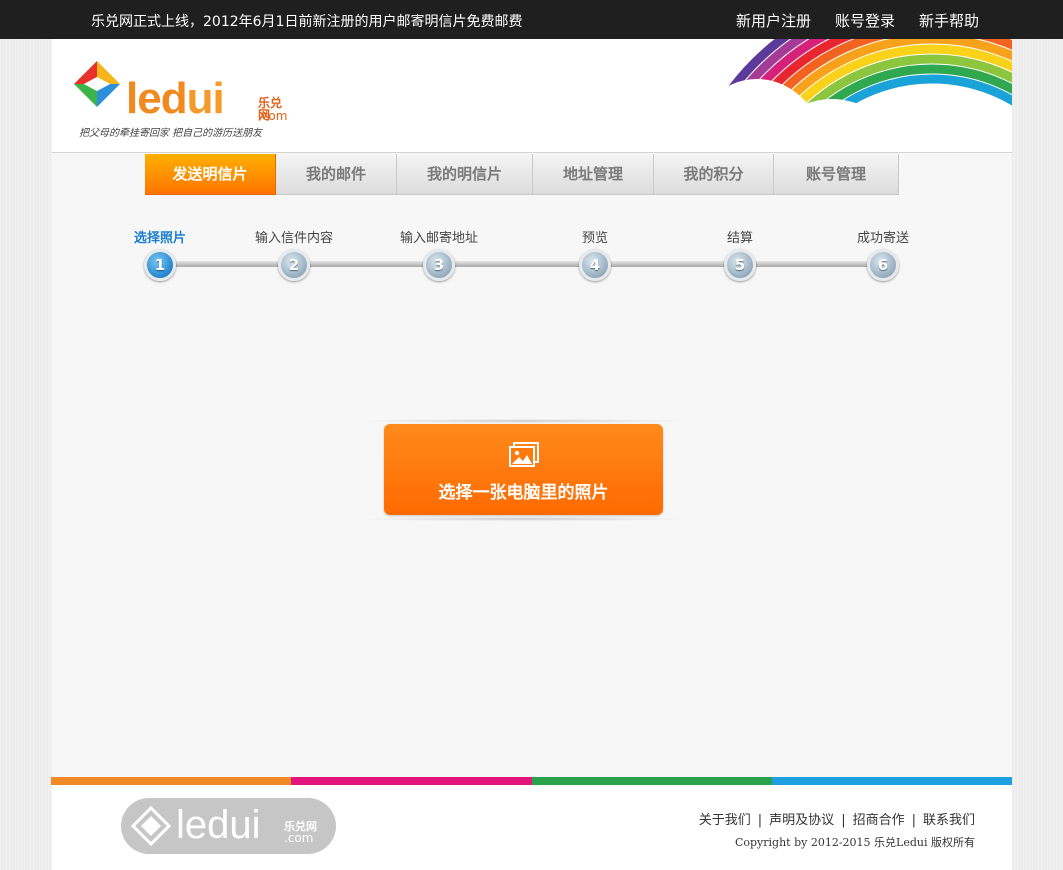  I want to click on footer-logo-domain: .com, so click(299, 838).